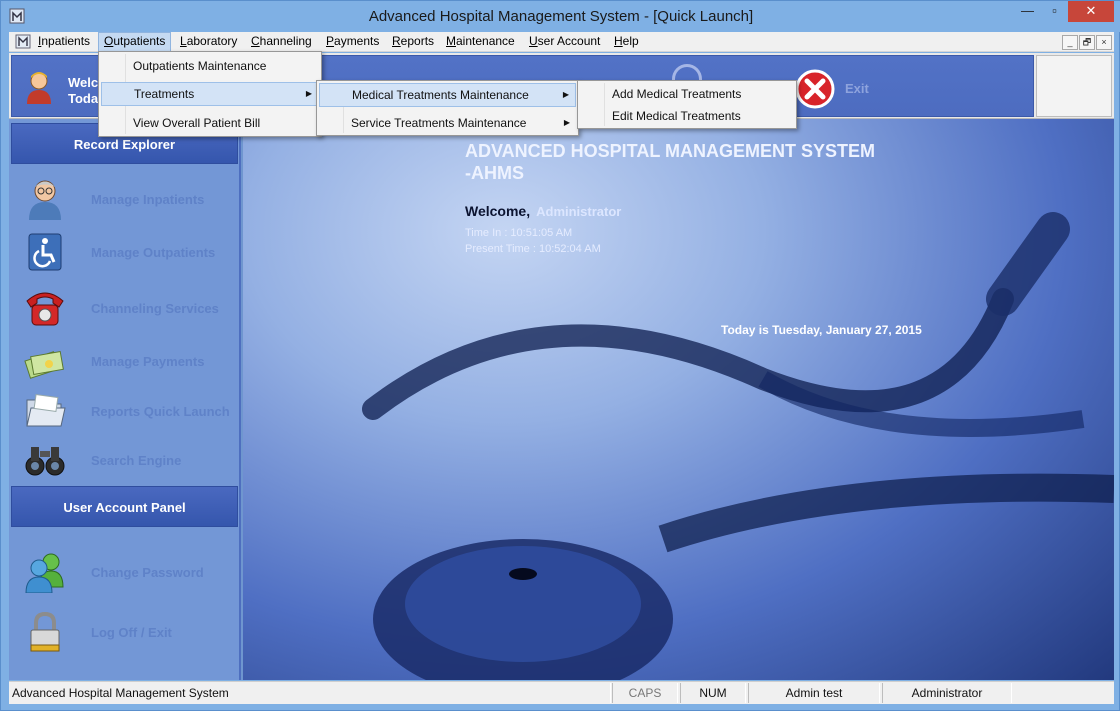 The width and height of the screenshot is (1120, 711). What do you see at coordinates (131, 632) in the screenshot?
I see `sidebar-label: Log Off / Exit` at bounding box center [131, 632].